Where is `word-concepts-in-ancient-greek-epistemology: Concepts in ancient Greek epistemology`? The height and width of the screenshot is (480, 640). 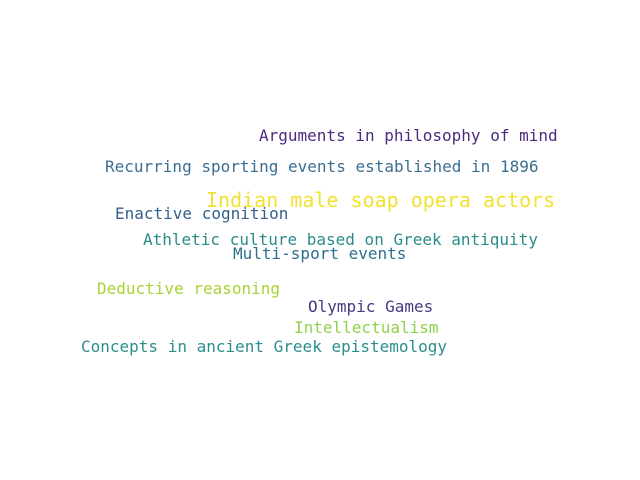 word-concepts-in-ancient-greek-epistemology: Concepts in ancient Greek epistemology is located at coordinates (264, 346).